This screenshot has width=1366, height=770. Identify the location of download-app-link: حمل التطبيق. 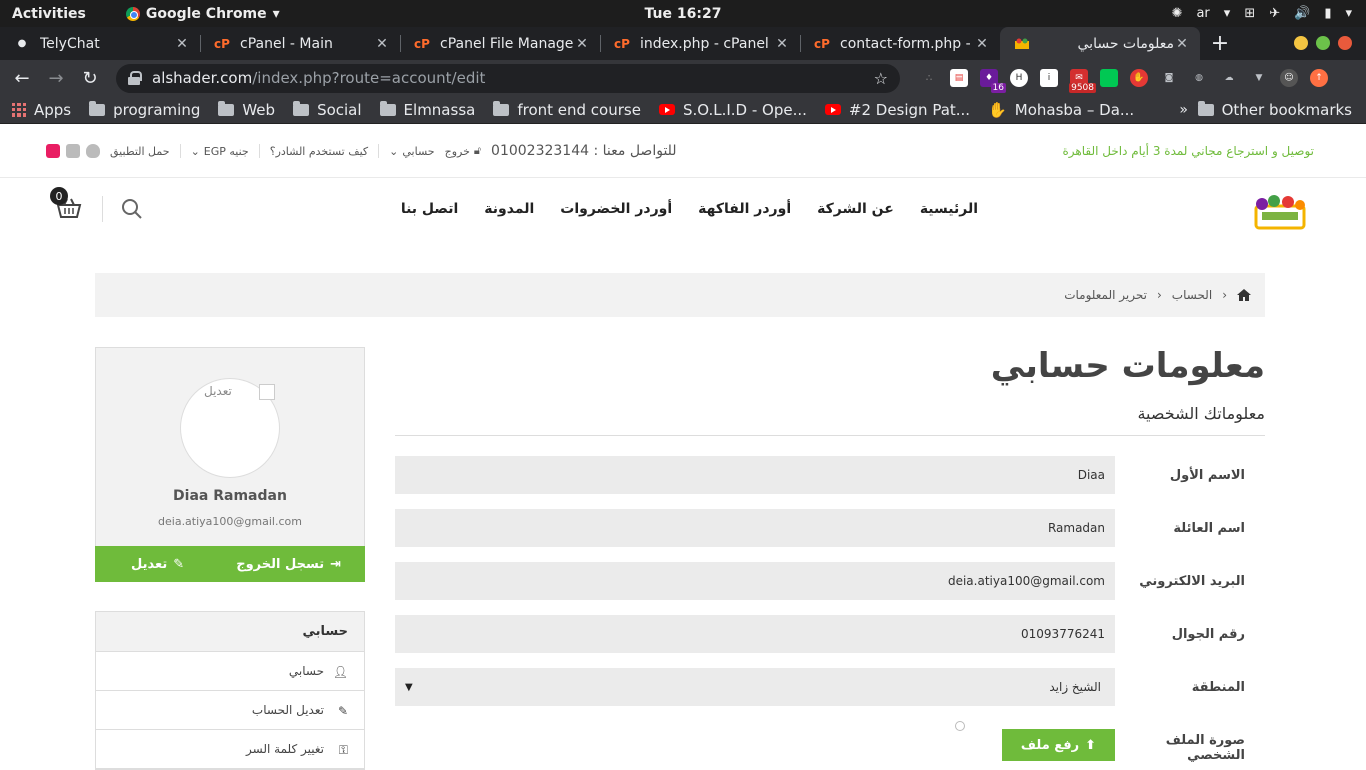
(140, 151).